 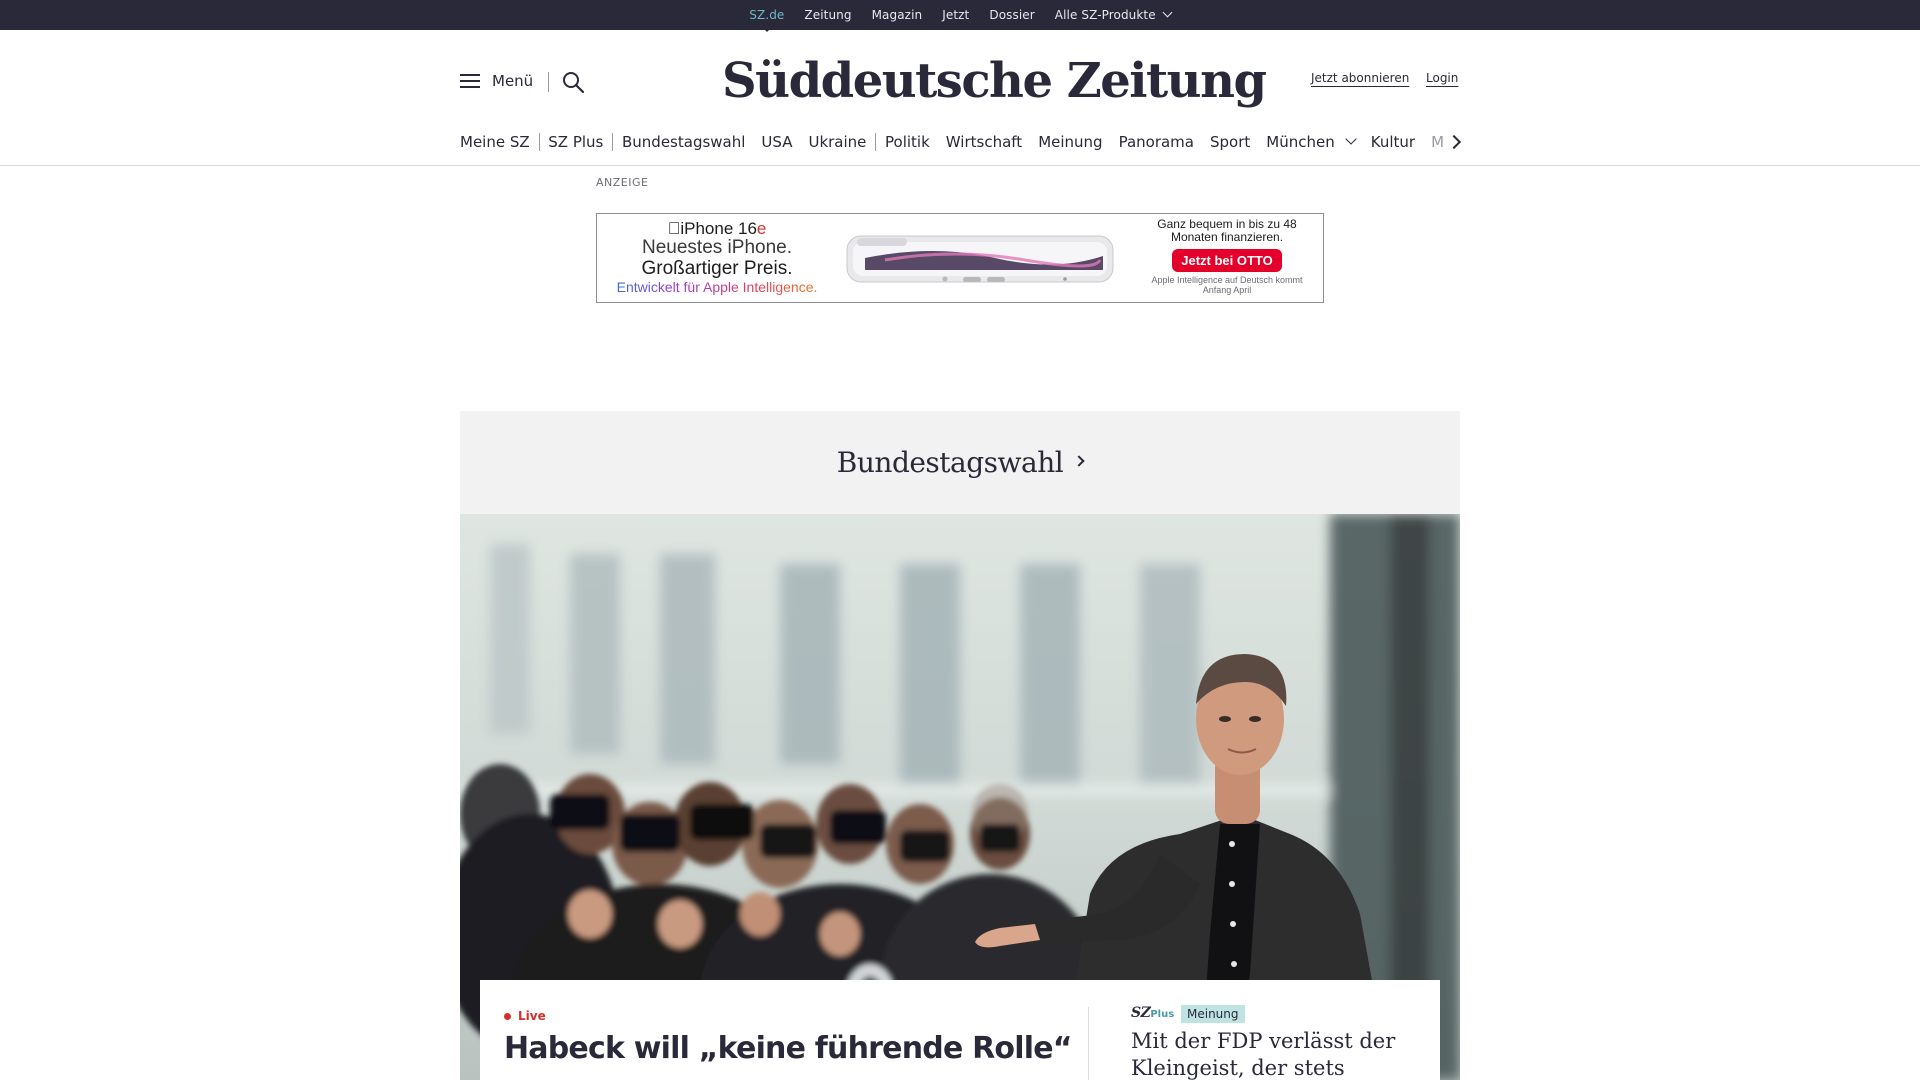 I want to click on search-button, so click(x=573, y=82).